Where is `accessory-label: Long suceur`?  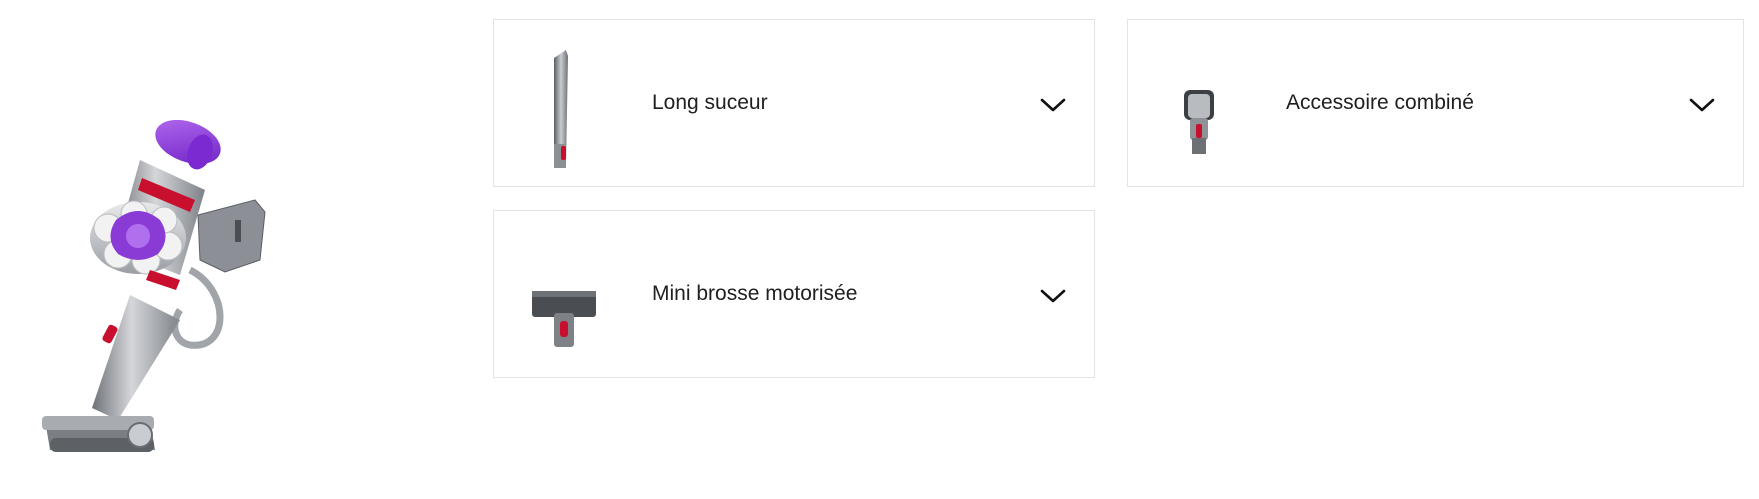
accessory-label: Long suceur is located at coordinates (710, 102).